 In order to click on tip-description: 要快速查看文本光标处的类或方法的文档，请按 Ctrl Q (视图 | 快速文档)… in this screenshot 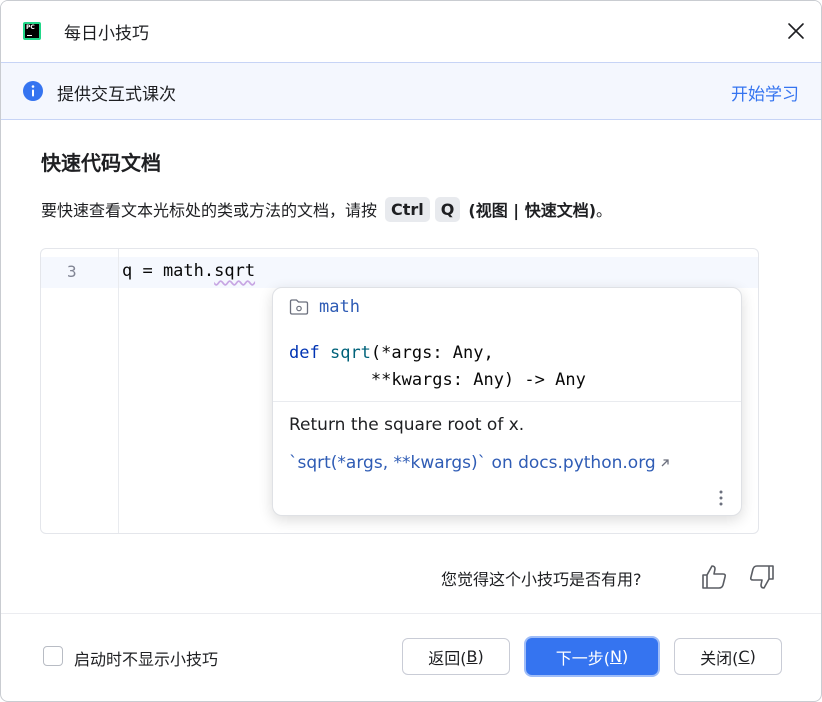, I will do `click(326, 209)`.